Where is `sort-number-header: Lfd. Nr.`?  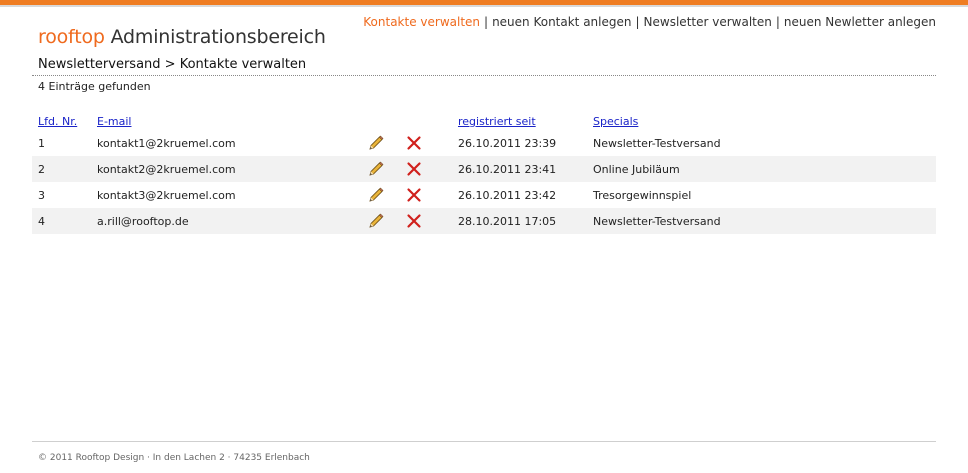 sort-number-header: Lfd. Nr. is located at coordinates (57, 121).